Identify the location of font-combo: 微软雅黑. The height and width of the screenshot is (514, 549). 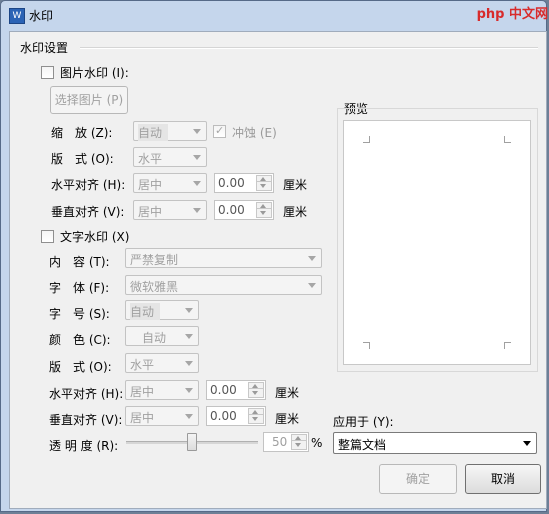
(223, 285).